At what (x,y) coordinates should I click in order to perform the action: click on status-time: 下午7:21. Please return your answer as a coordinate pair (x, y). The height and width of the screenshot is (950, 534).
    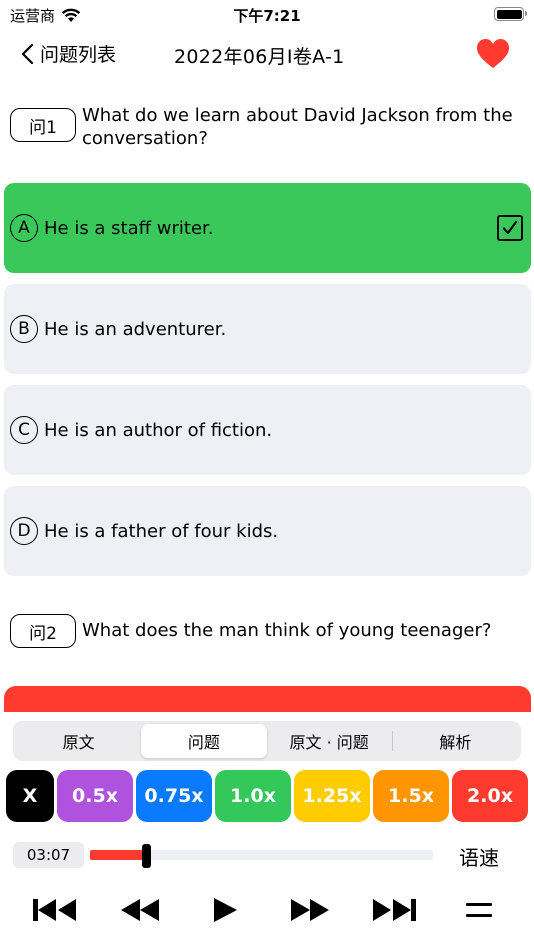
    Looking at the image, I should click on (267, 16).